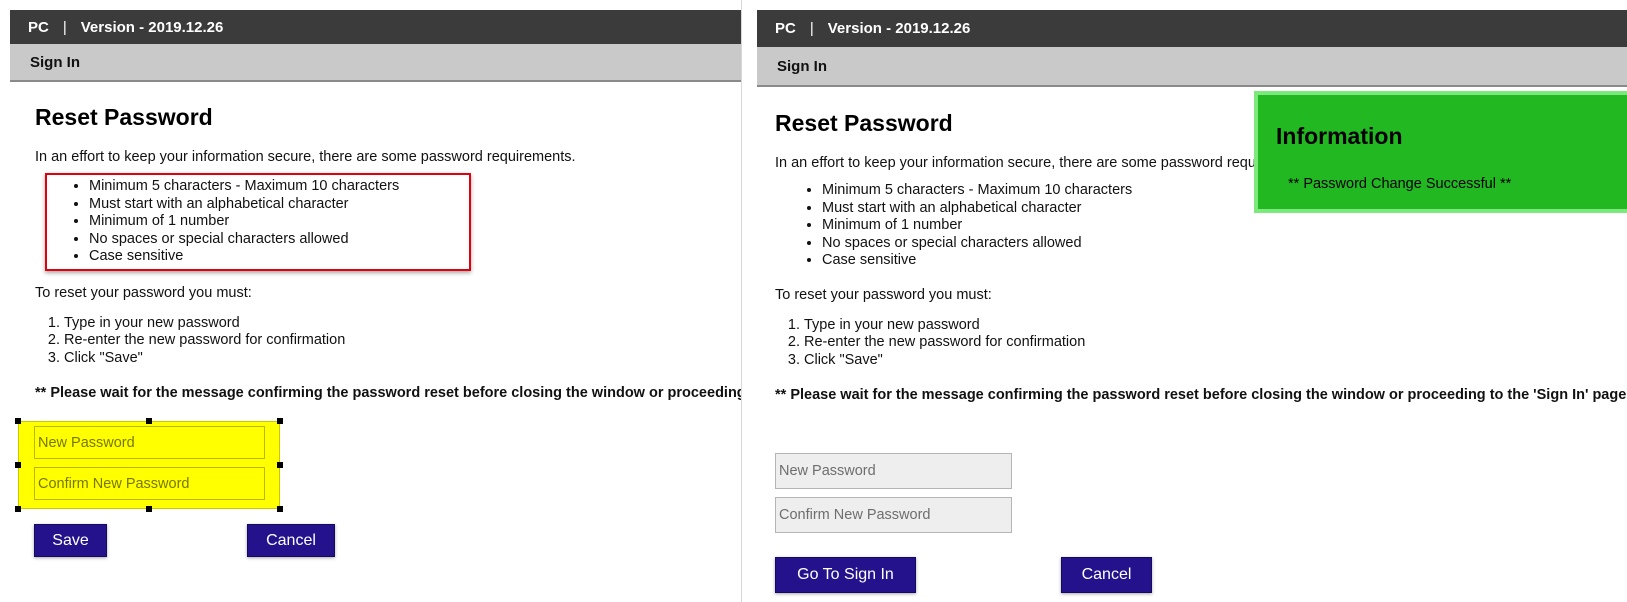  Describe the element at coordinates (845, 575) in the screenshot. I see `go-to-sign-in-button: Go To Sign In` at that location.